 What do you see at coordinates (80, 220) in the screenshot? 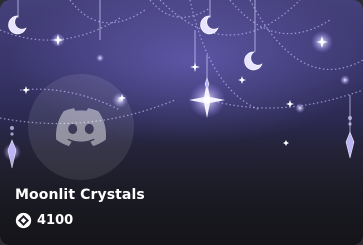
I see `item-price: 4100` at bounding box center [80, 220].